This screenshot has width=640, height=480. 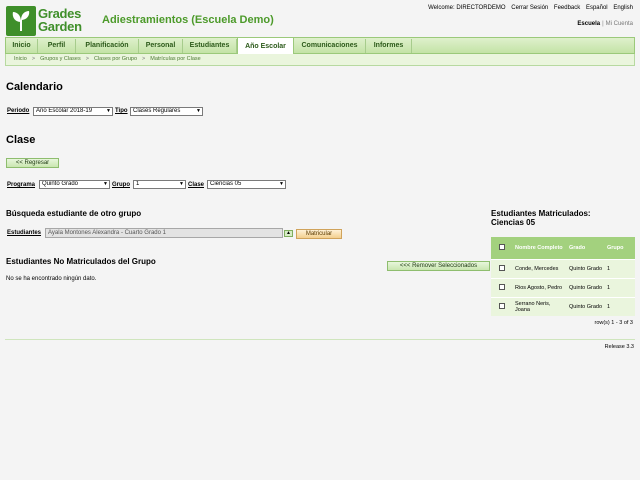 I want to click on lang-en-link: English, so click(x=623, y=8).